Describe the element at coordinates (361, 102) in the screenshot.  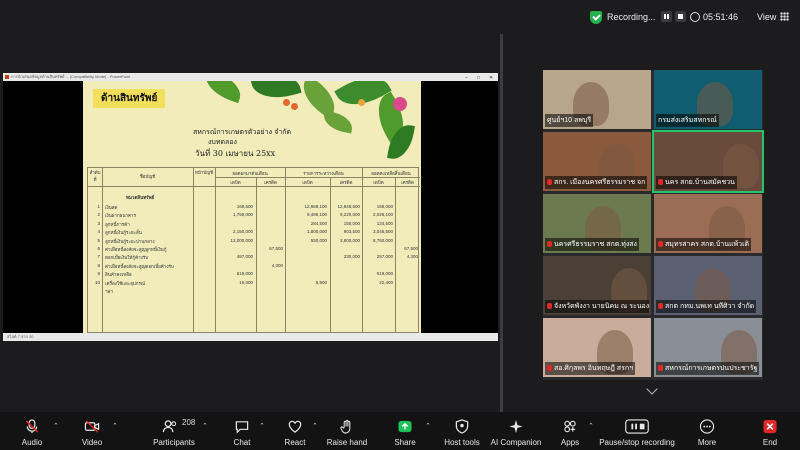
I see `berry-decoration` at that location.